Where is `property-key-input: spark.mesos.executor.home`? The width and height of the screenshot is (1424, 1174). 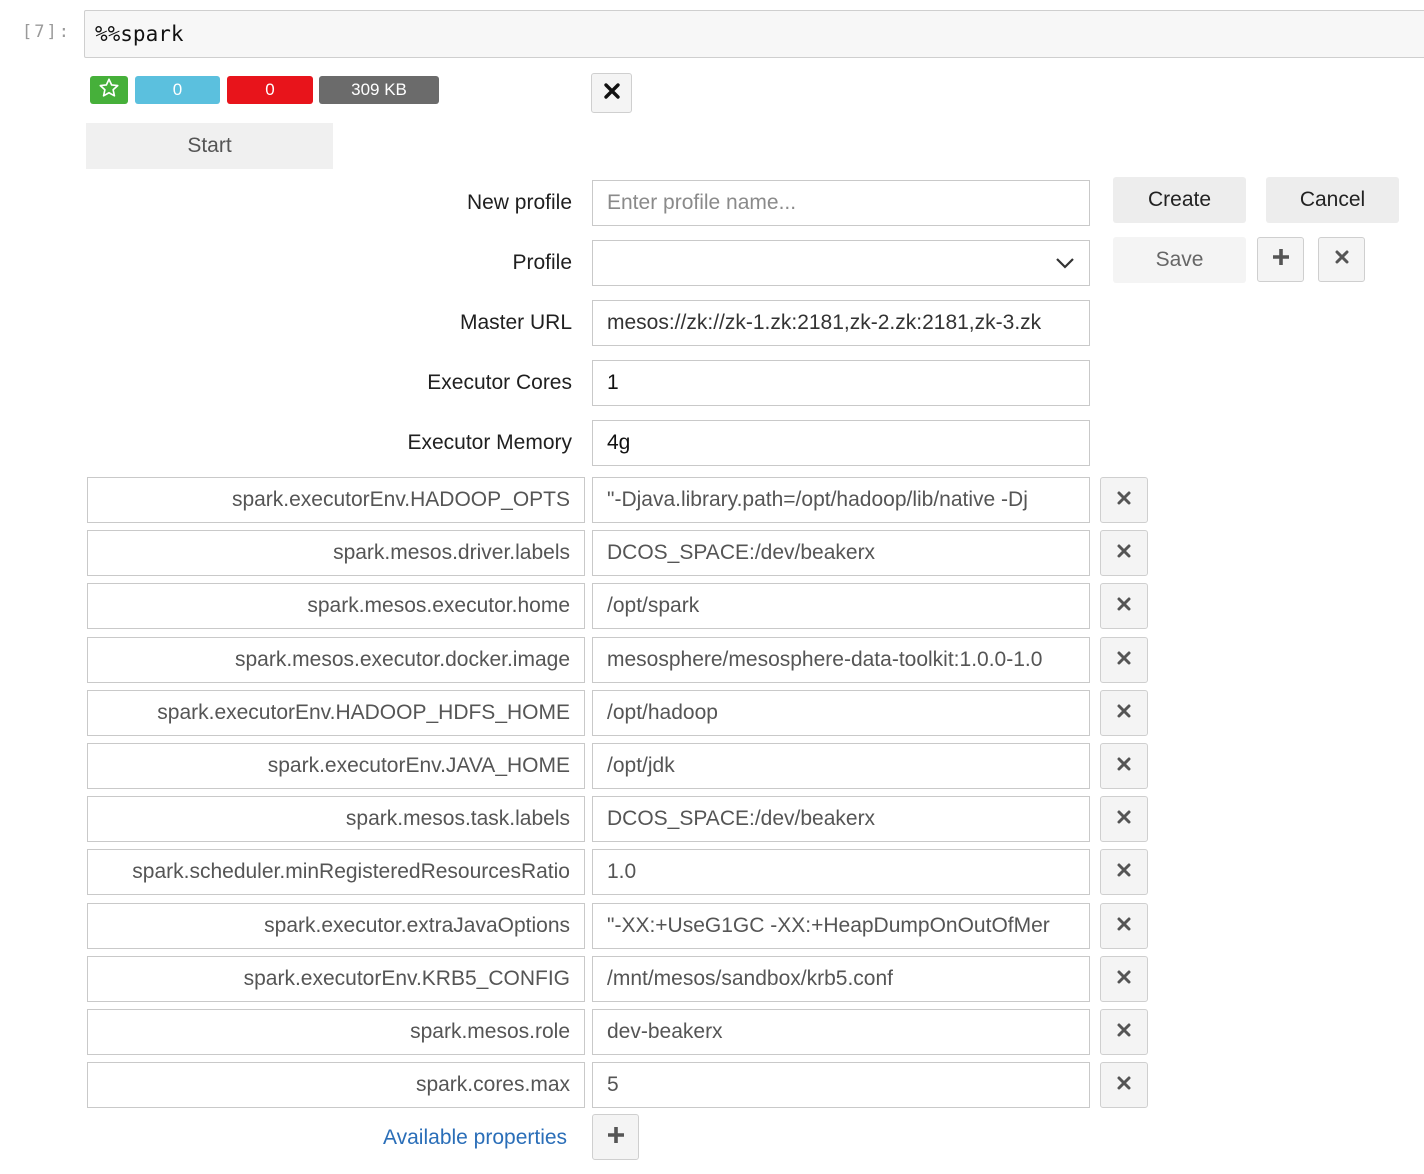 property-key-input: spark.mesos.executor.home is located at coordinates (336, 606).